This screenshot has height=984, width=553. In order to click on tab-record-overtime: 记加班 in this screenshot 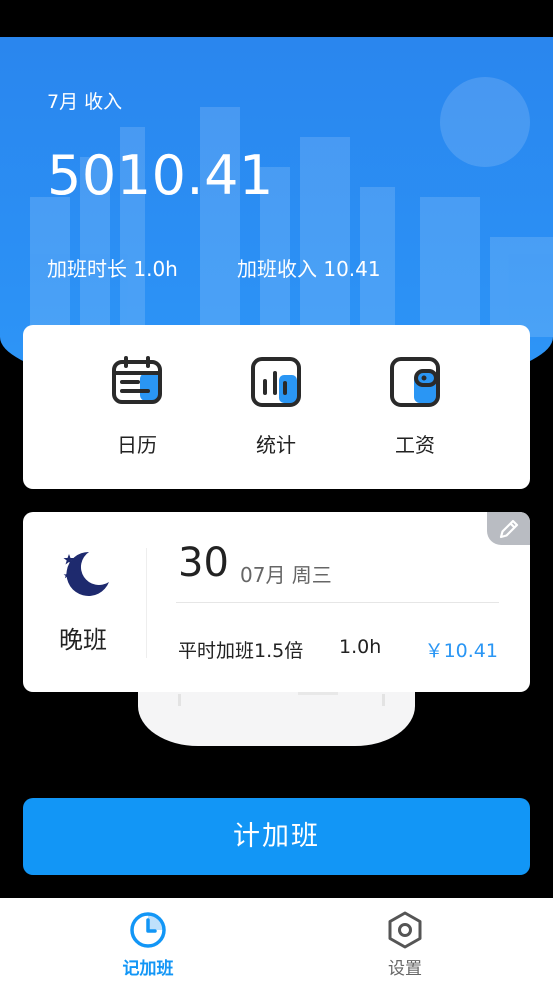, I will do `click(148, 944)`.